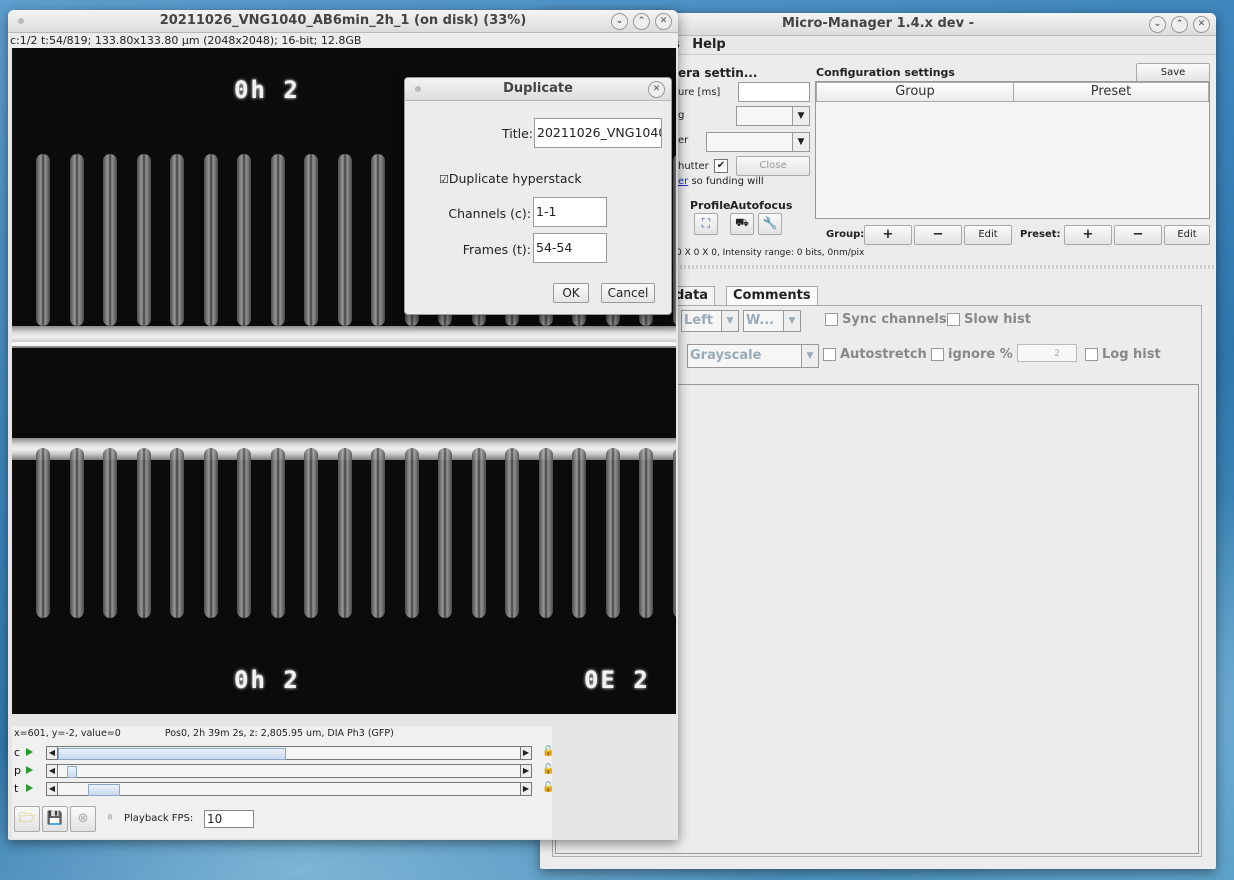  Describe the element at coordinates (571, 293) in the screenshot. I see `ok-button: OK` at that location.